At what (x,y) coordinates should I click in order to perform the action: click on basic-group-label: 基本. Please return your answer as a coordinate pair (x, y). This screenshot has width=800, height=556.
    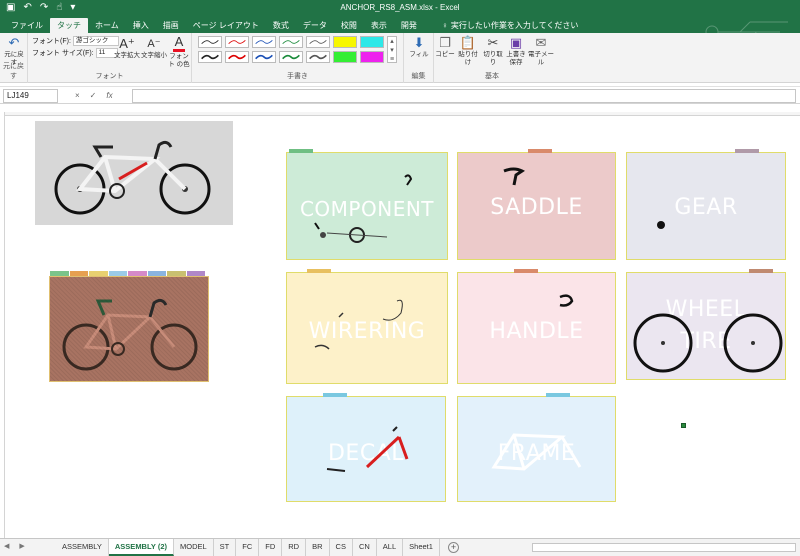
    Looking at the image, I should click on (492, 76).